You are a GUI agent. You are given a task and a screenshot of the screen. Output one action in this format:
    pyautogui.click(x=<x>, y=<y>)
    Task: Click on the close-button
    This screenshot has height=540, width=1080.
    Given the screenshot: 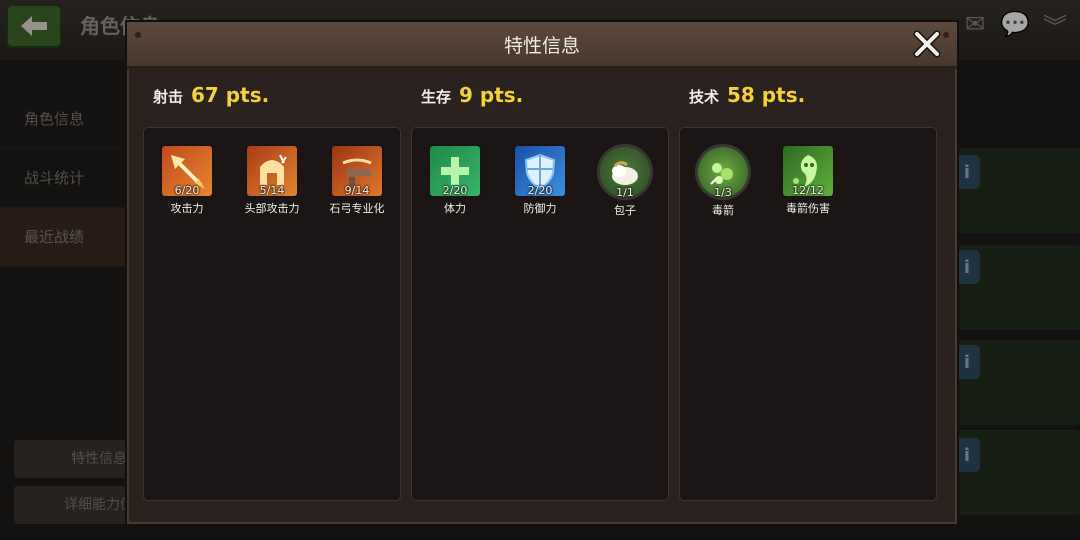 What is the action you would take?
    pyautogui.click(x=927, y=44)
    